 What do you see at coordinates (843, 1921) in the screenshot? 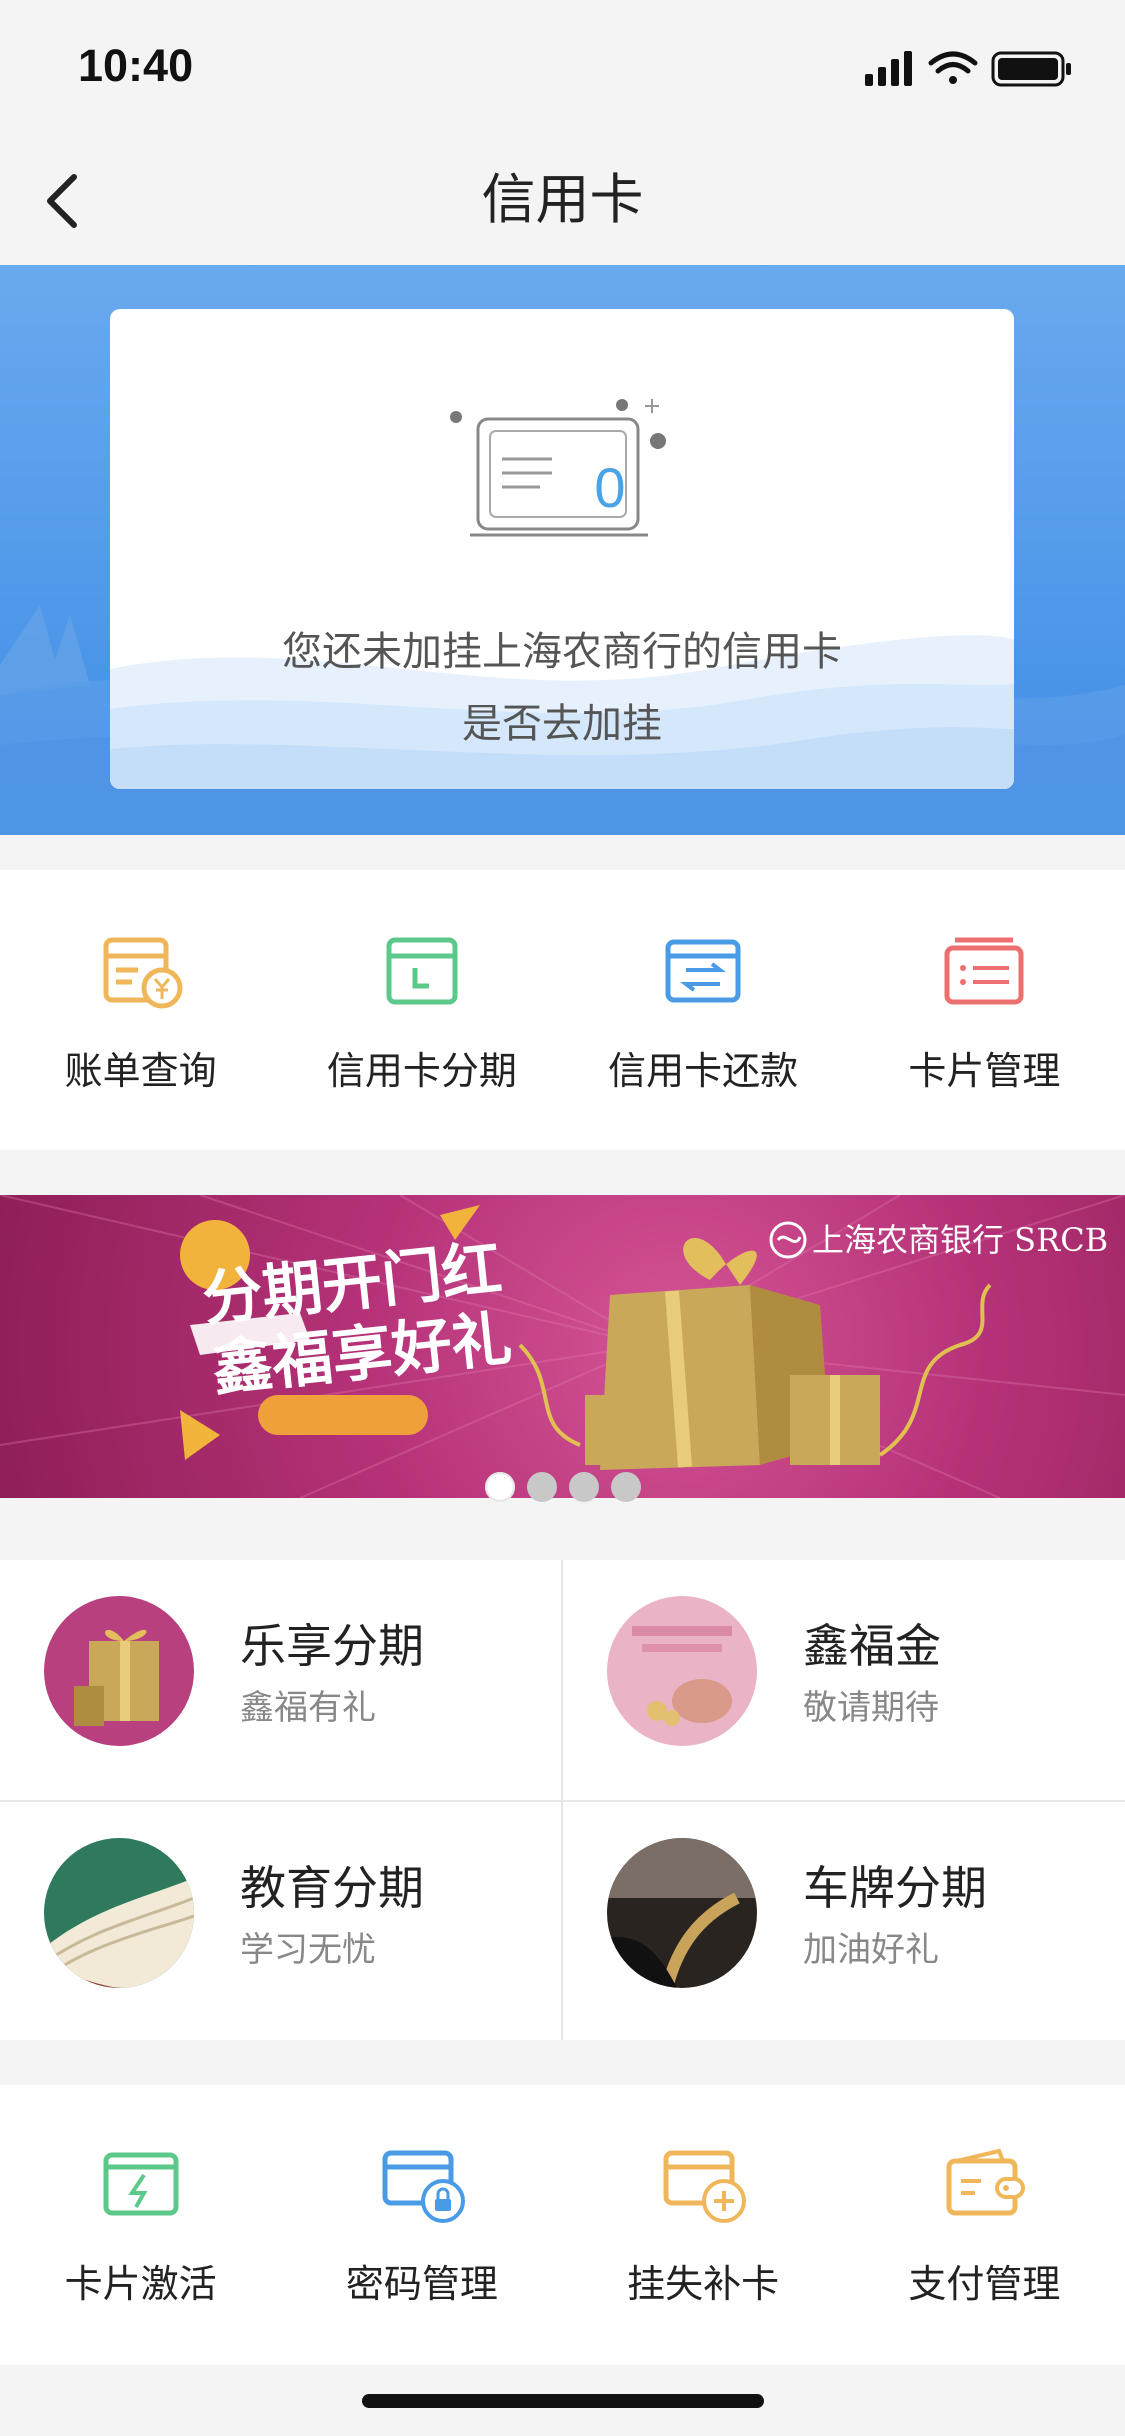
I see `product-plate: 车牌分期 加油好礼` at bounding box center [843, 1921].